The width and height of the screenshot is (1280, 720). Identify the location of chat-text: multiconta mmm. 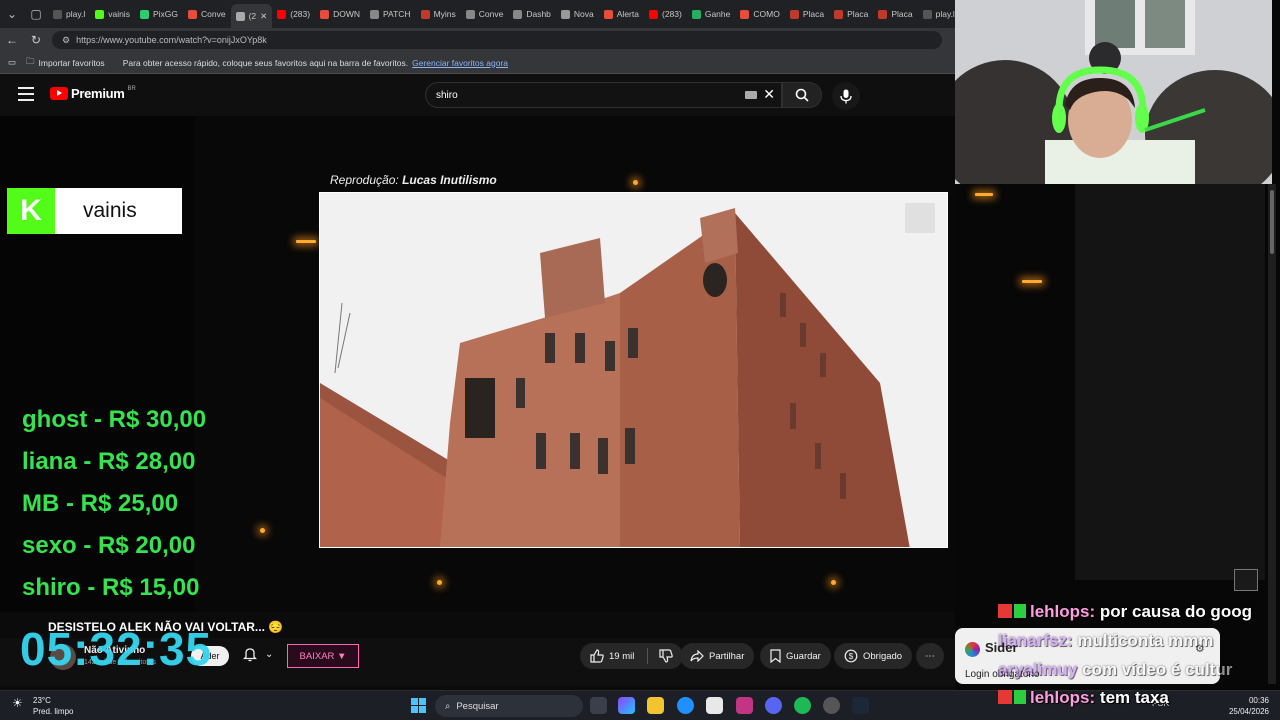
(1145, 640).